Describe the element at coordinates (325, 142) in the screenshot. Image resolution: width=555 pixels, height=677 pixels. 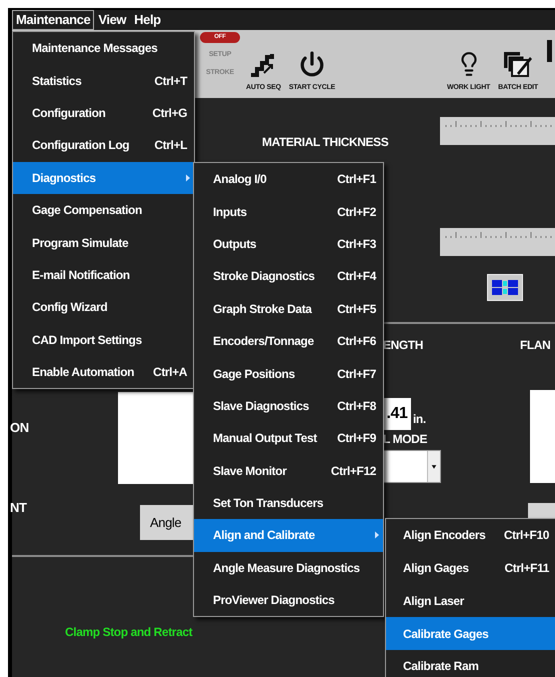
I see `section-title: MATERIAL THICKNESS` at that location.